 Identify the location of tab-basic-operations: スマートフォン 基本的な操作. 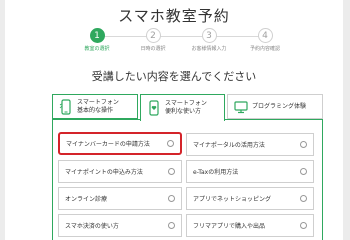
(95, 106).